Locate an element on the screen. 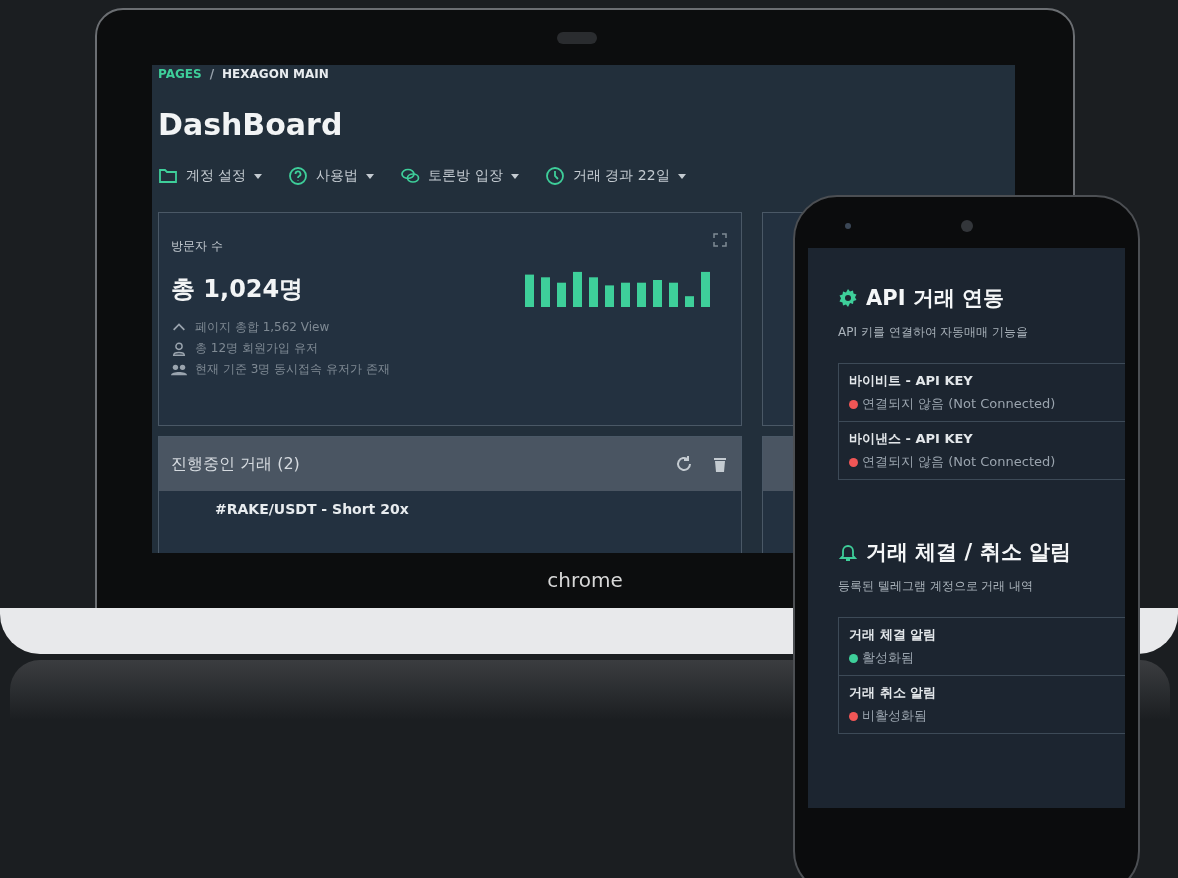  webcam-icon is located at coordinates (577, 38).